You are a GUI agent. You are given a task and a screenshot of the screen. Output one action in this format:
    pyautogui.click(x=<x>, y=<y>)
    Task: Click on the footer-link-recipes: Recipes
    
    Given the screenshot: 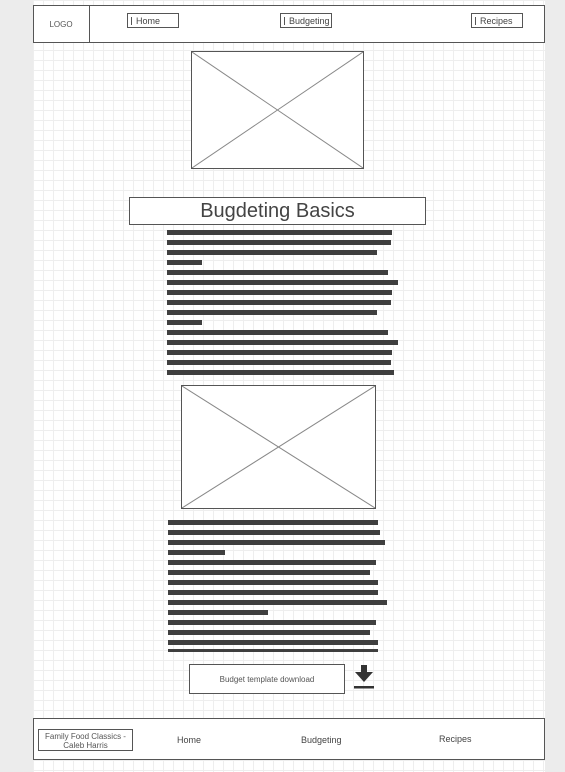 What is the action you would take?
    pyautogui.click(x=455, y=739)
    